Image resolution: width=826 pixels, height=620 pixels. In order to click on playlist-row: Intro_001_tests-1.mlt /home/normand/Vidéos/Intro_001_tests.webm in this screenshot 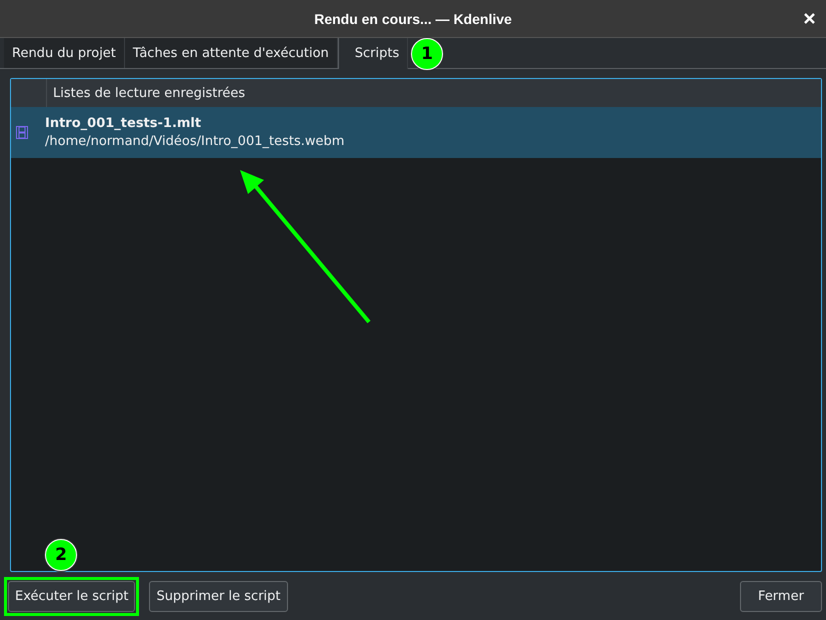, I will do `click(416, 132)`.